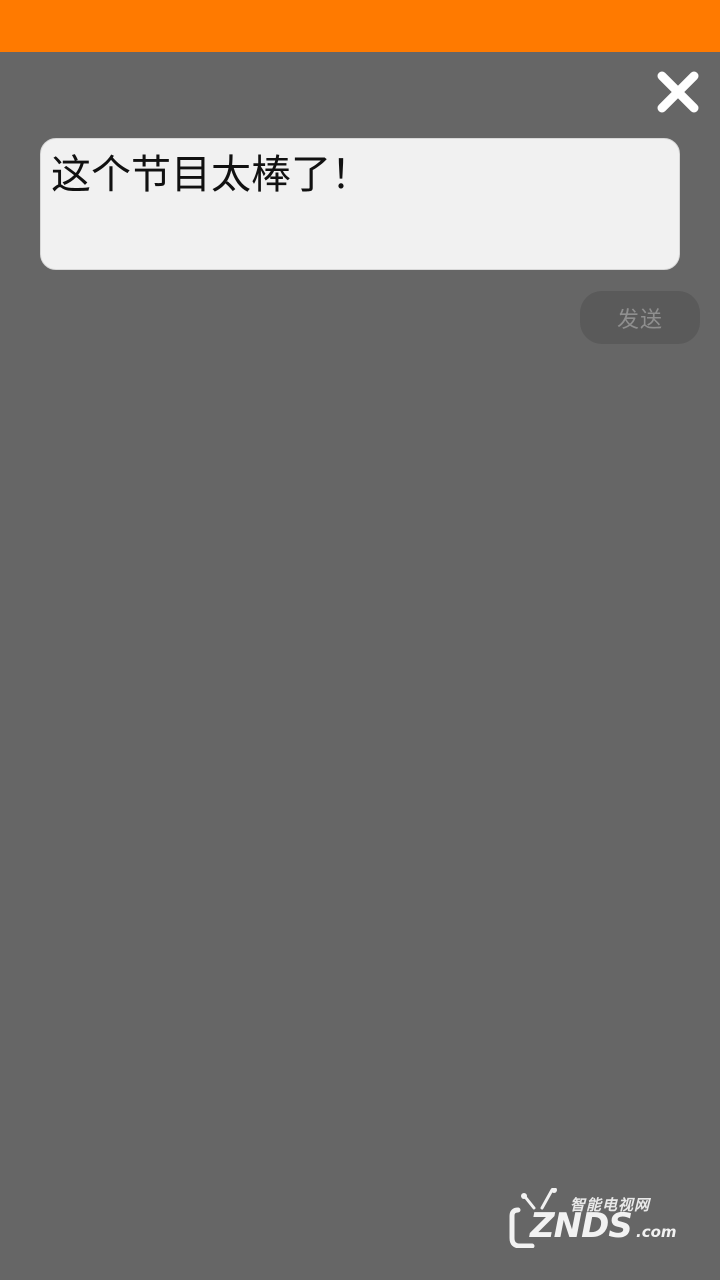 Image resolution: width=720 pixels, height=1280 pixels. I want to click on comment-input-text: 这个节目太棒了！, so click(211, 175).